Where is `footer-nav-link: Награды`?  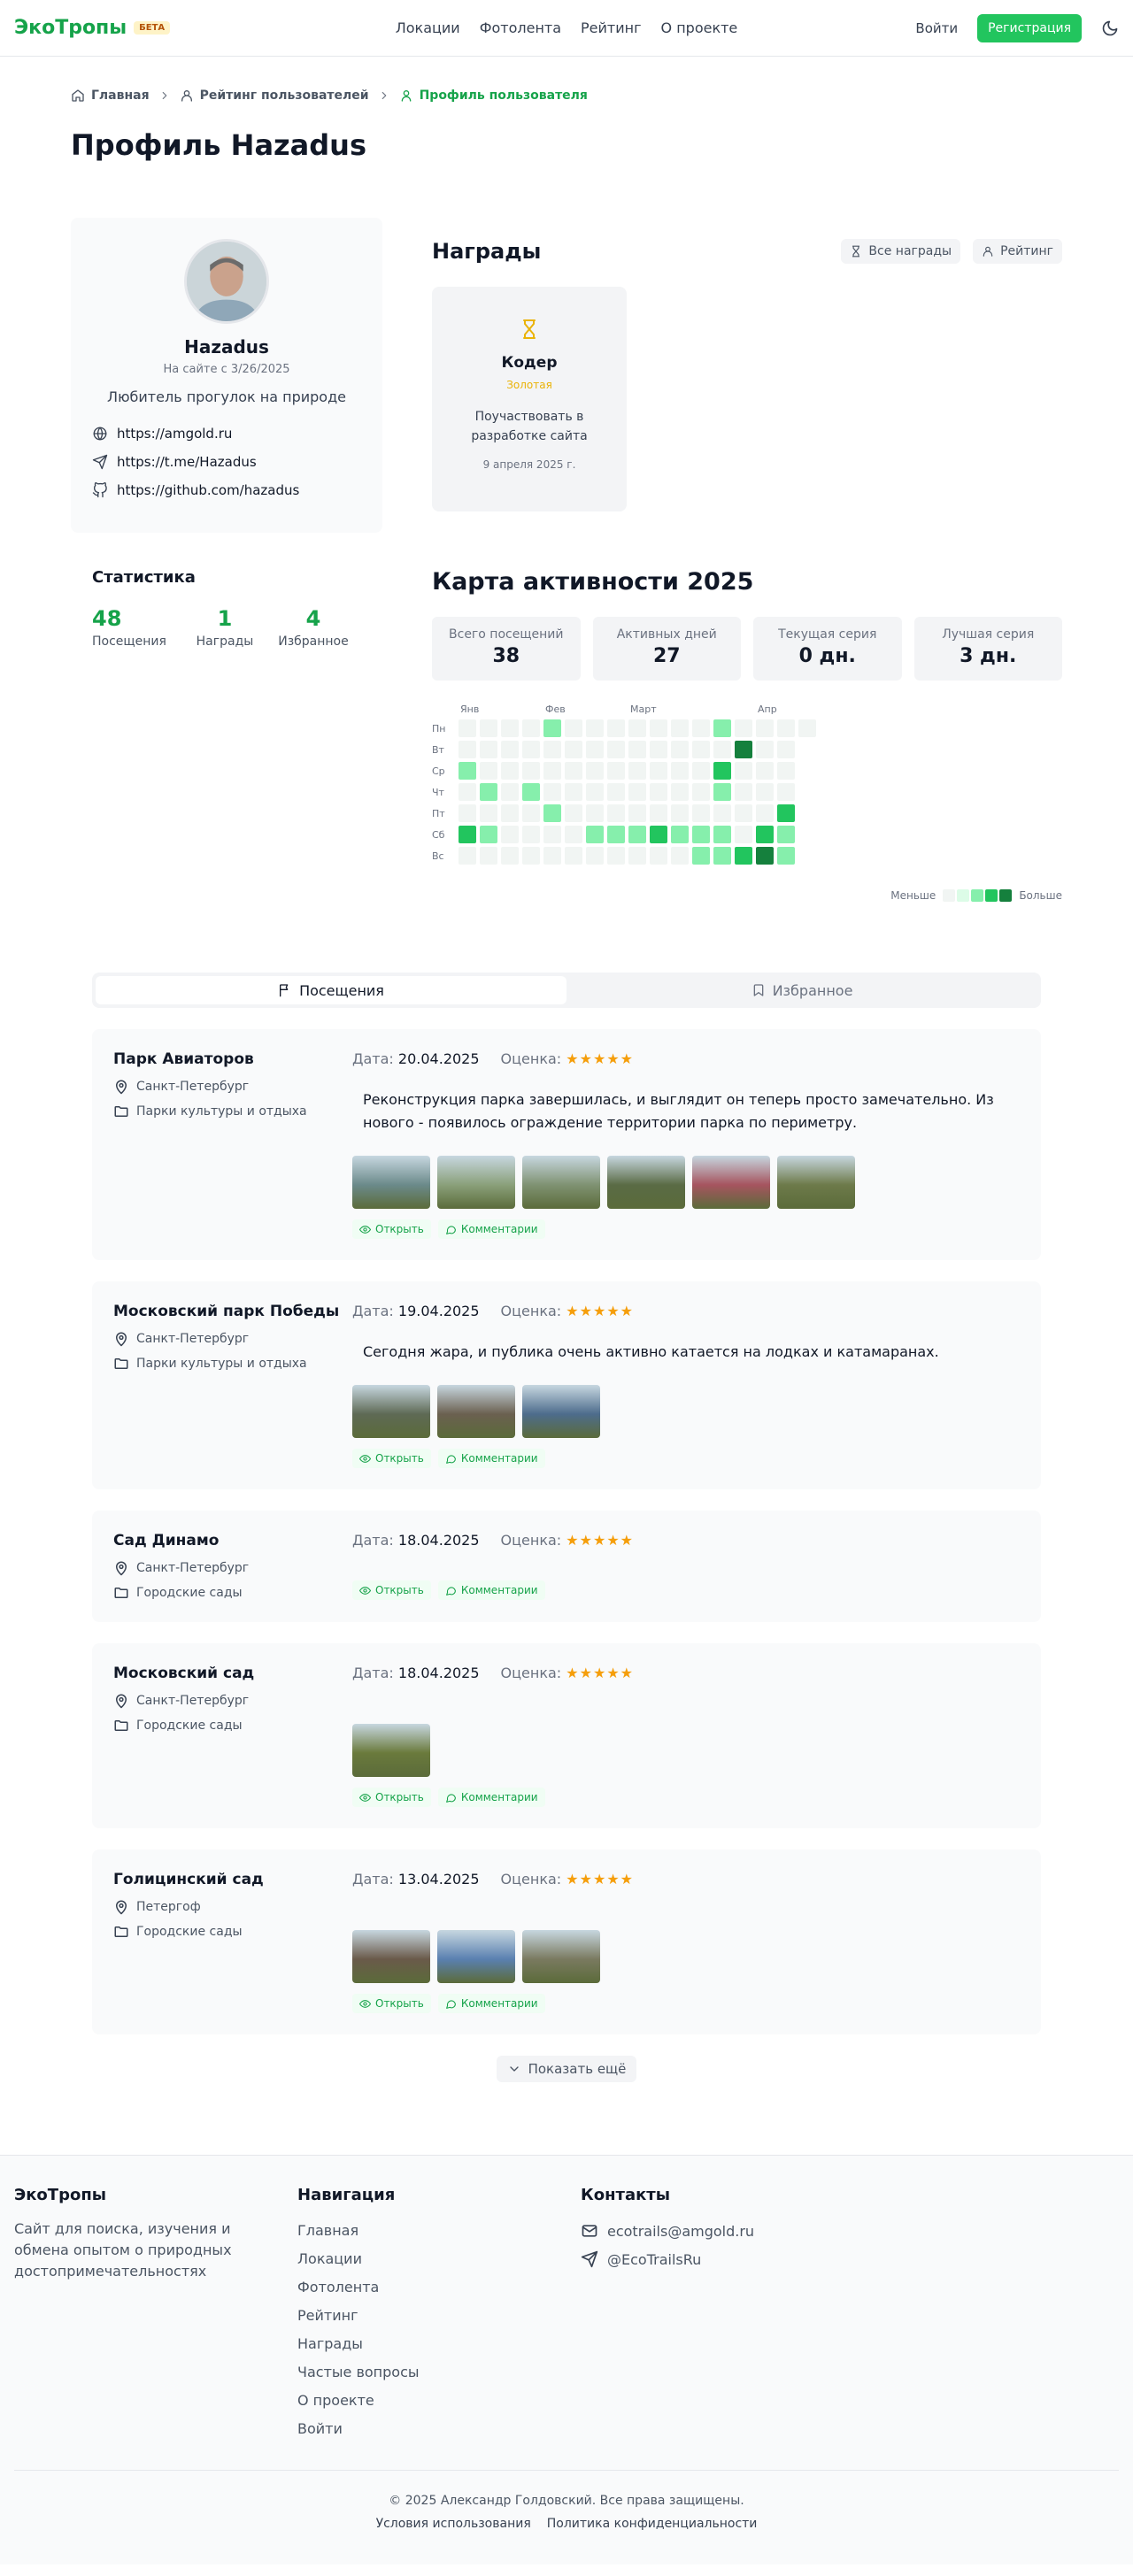 footer-nav-link: Награды is located at coordinates (439, 2344).